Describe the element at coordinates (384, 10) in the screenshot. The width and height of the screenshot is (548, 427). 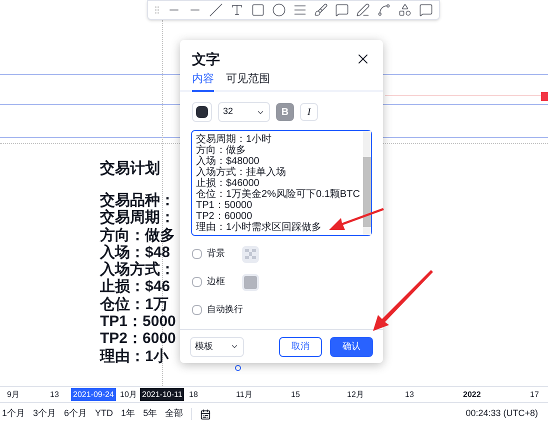
I see `curve-icon` at that location.